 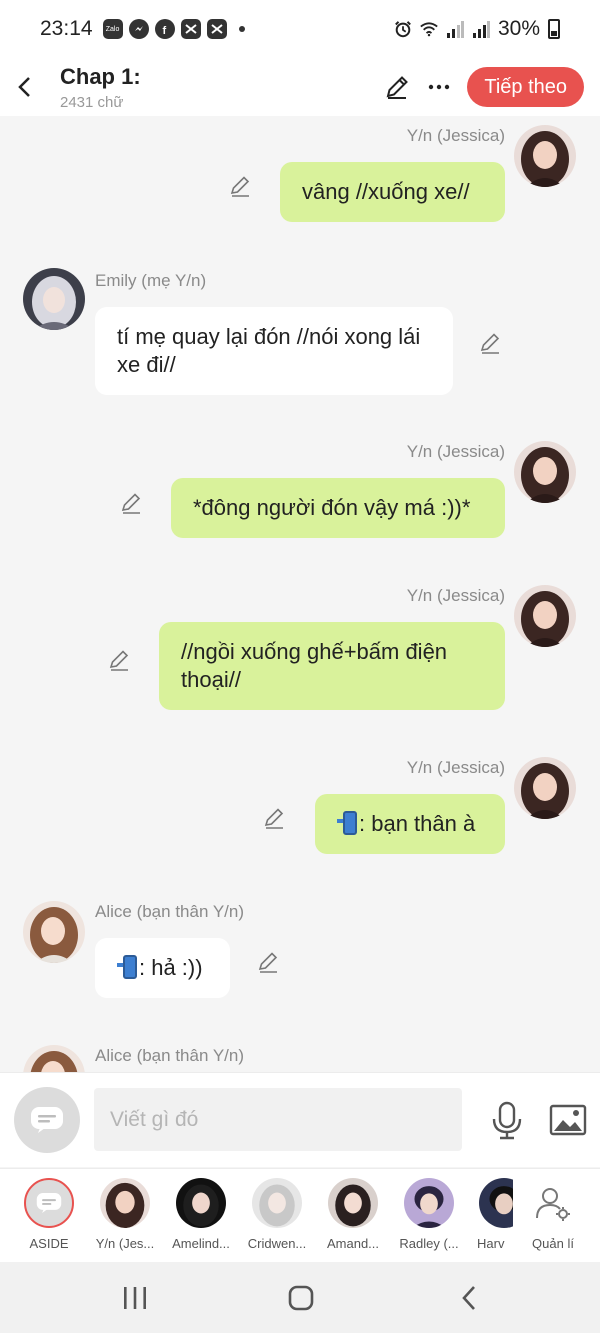 I want to click on top-app-bar: Chap 1: 2431 chữ Tiếp theo, so click(x=300, y=87).